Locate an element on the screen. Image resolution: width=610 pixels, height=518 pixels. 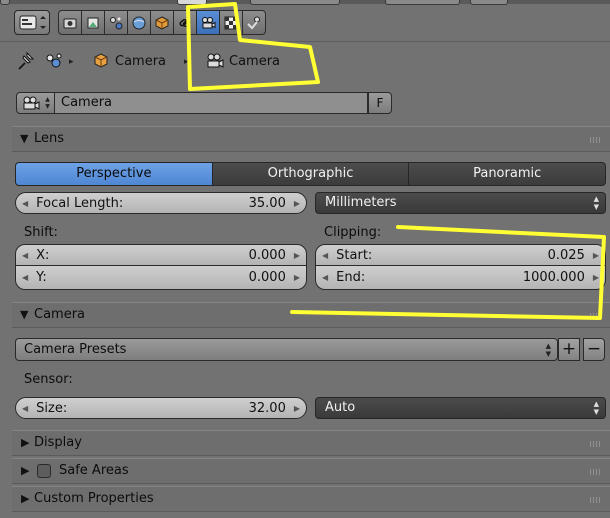
pin-icon is located at coordinates (26, 63).